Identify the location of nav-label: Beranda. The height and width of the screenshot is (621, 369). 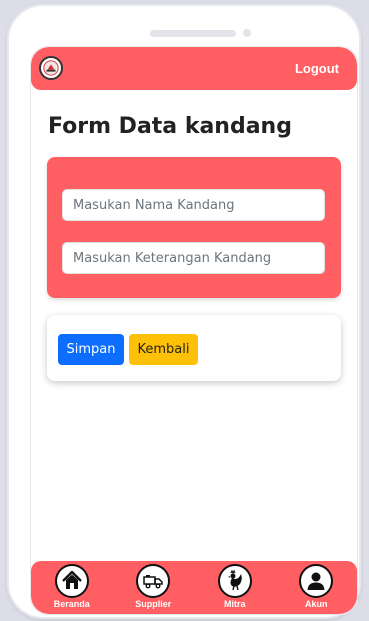
(71, 604).